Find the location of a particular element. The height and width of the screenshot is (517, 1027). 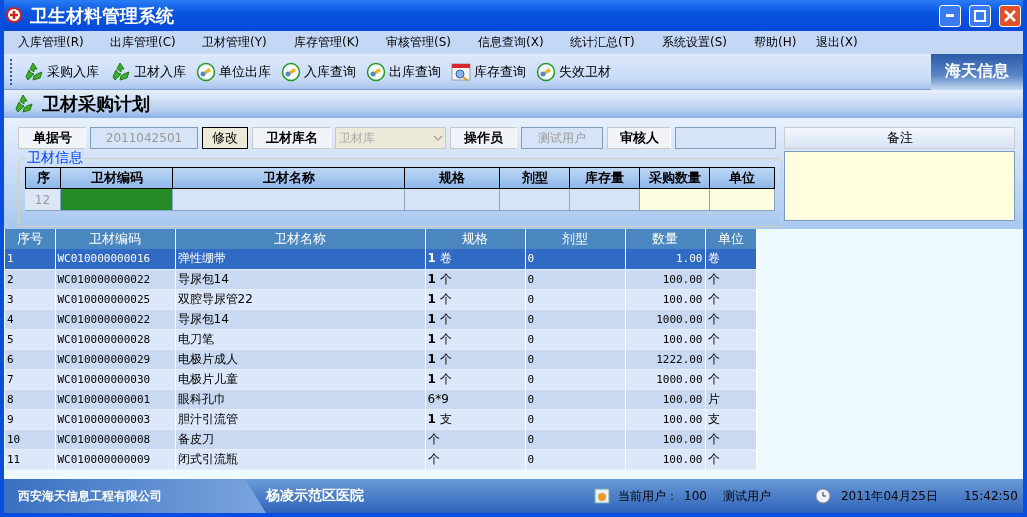

table-cell: 11 is located at coordinates (30, 459).